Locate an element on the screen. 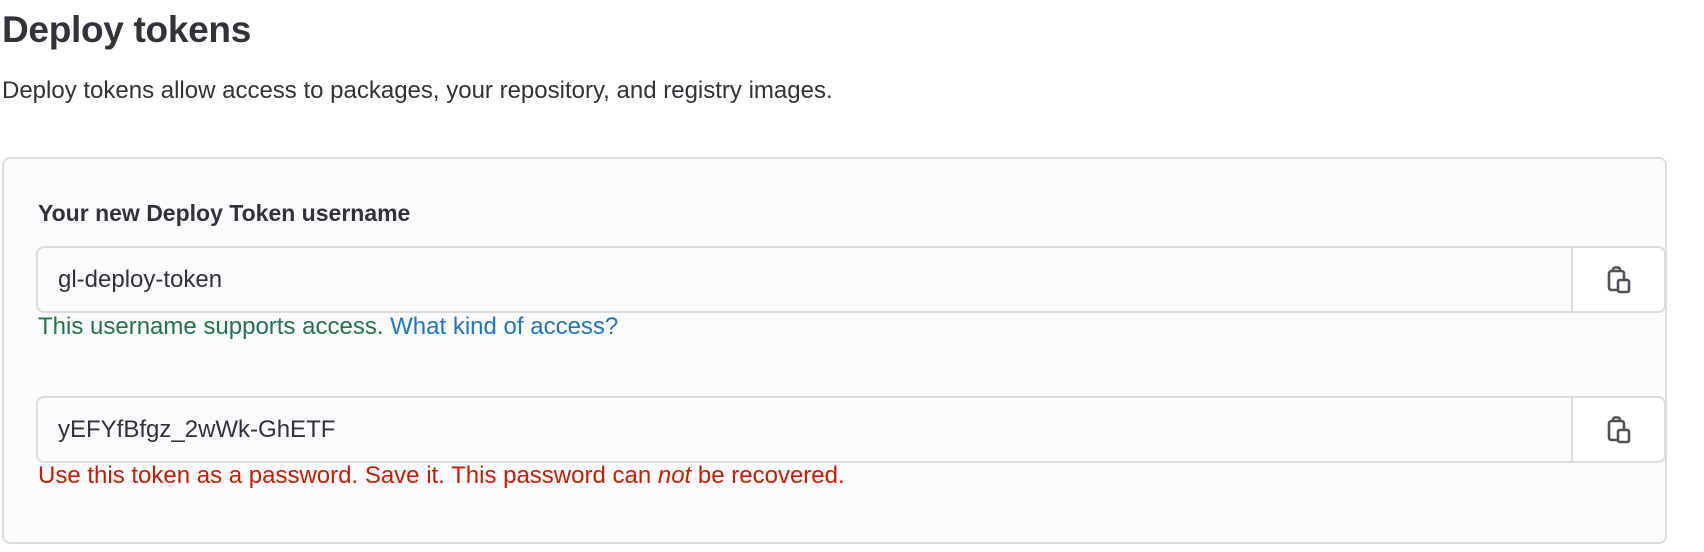  token-warning-emphasis: not is located at coordinates (674, 475).